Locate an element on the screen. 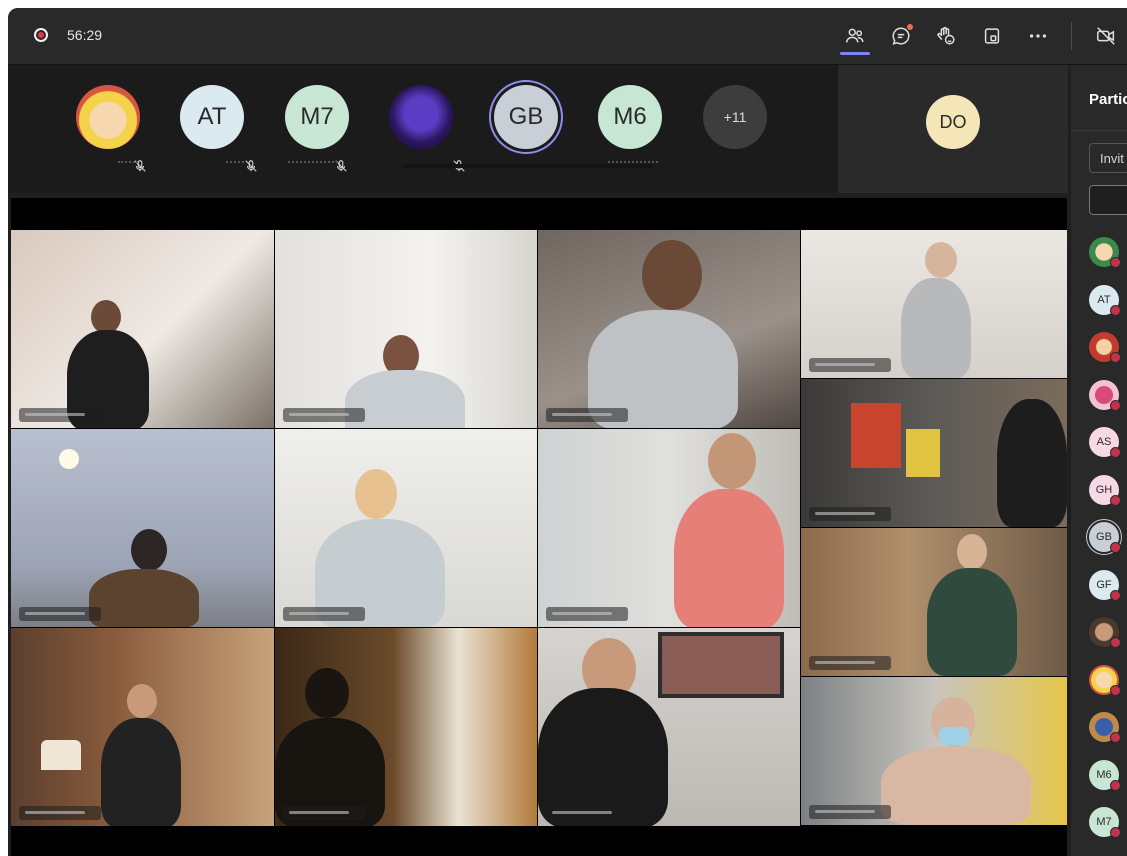 This screenshot has width=1127, height=856. participant-avatar: GH is located at coordinates (1105, 490).